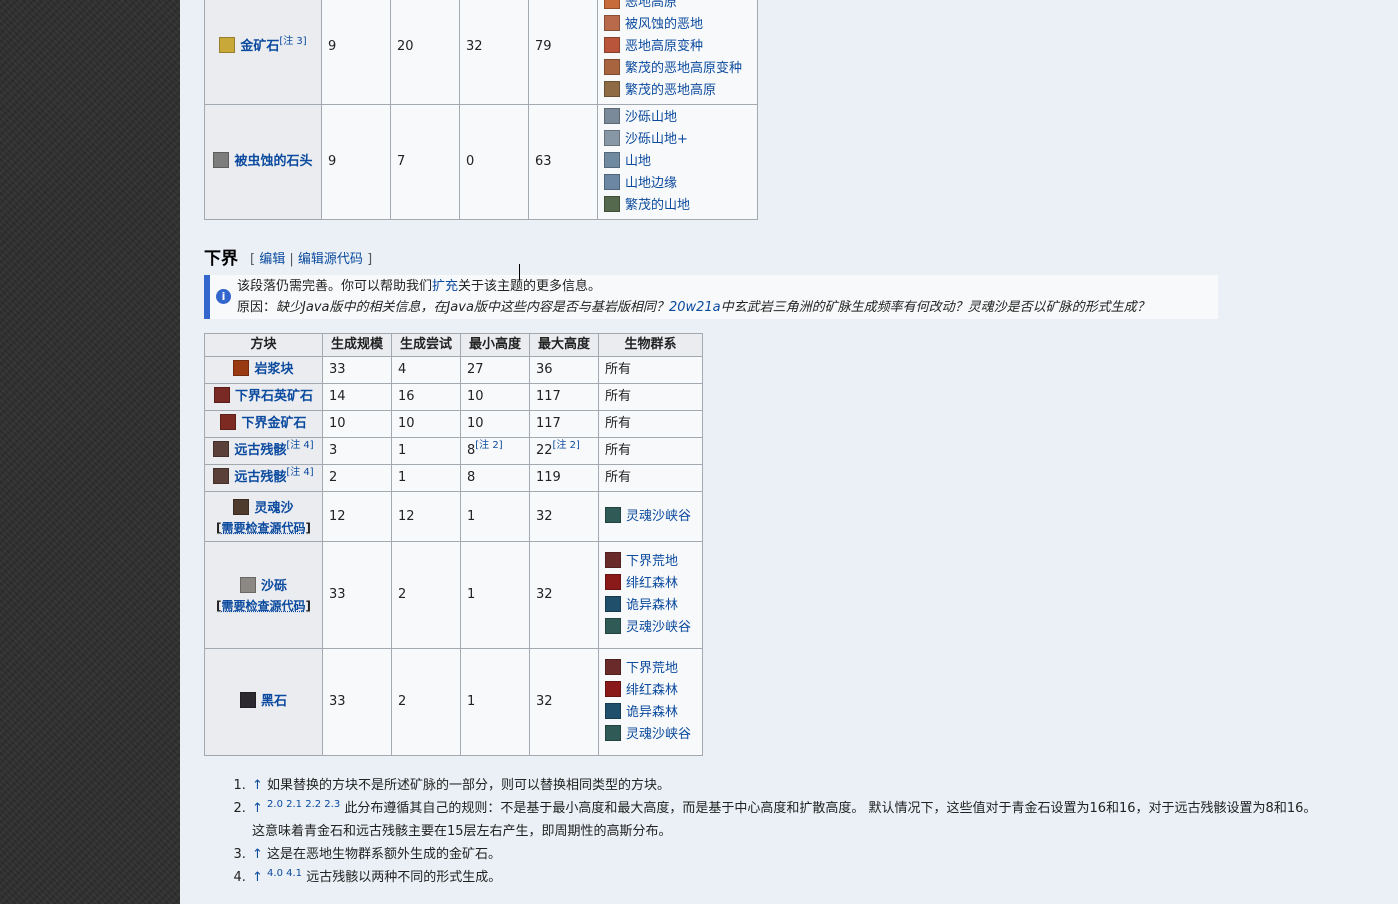 Image resolution: width=1398 pixels, height=904 pixels. I want to click on biome-link: 被风蚀的恶地, so click(664, 24).